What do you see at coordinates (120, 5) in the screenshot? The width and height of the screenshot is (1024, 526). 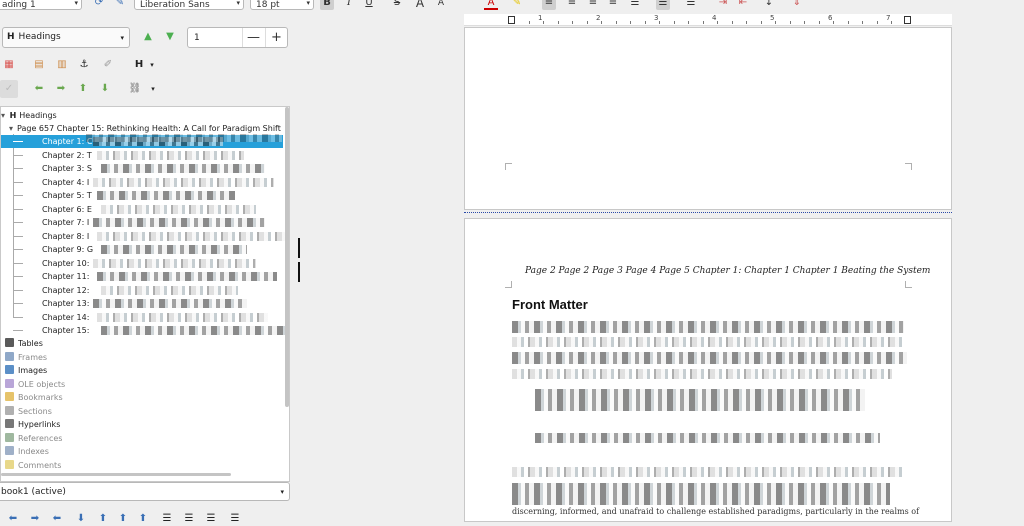 I see `new-style-icon: ✎` at bounding box center [120, 5].